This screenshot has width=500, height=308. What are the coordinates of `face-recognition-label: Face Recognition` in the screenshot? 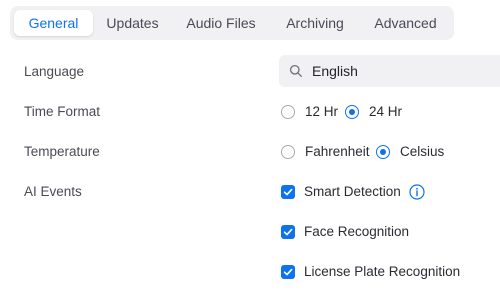 It's located at (357, 231).